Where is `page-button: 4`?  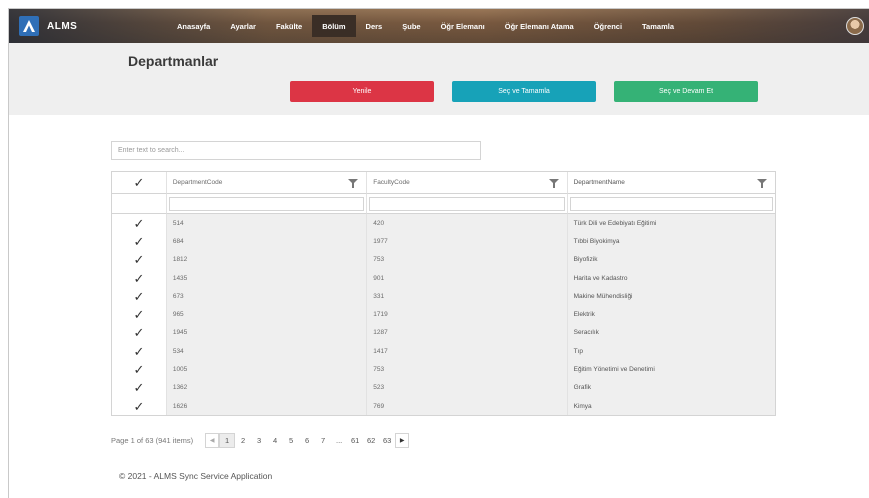
page-button: 4 is located at coordinates (275, 440).